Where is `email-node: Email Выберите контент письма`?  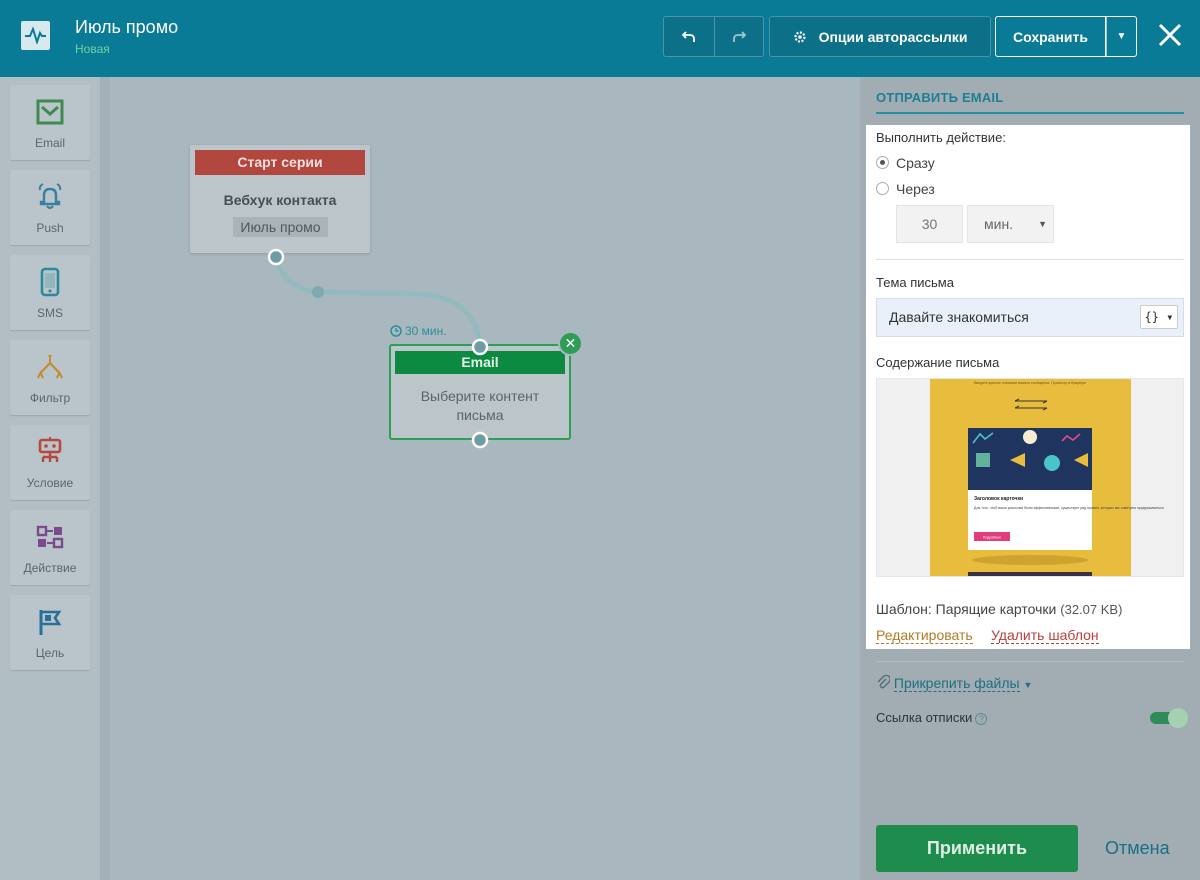 email-node: Email Выберите контент письма is located at coordinates (480, 392).